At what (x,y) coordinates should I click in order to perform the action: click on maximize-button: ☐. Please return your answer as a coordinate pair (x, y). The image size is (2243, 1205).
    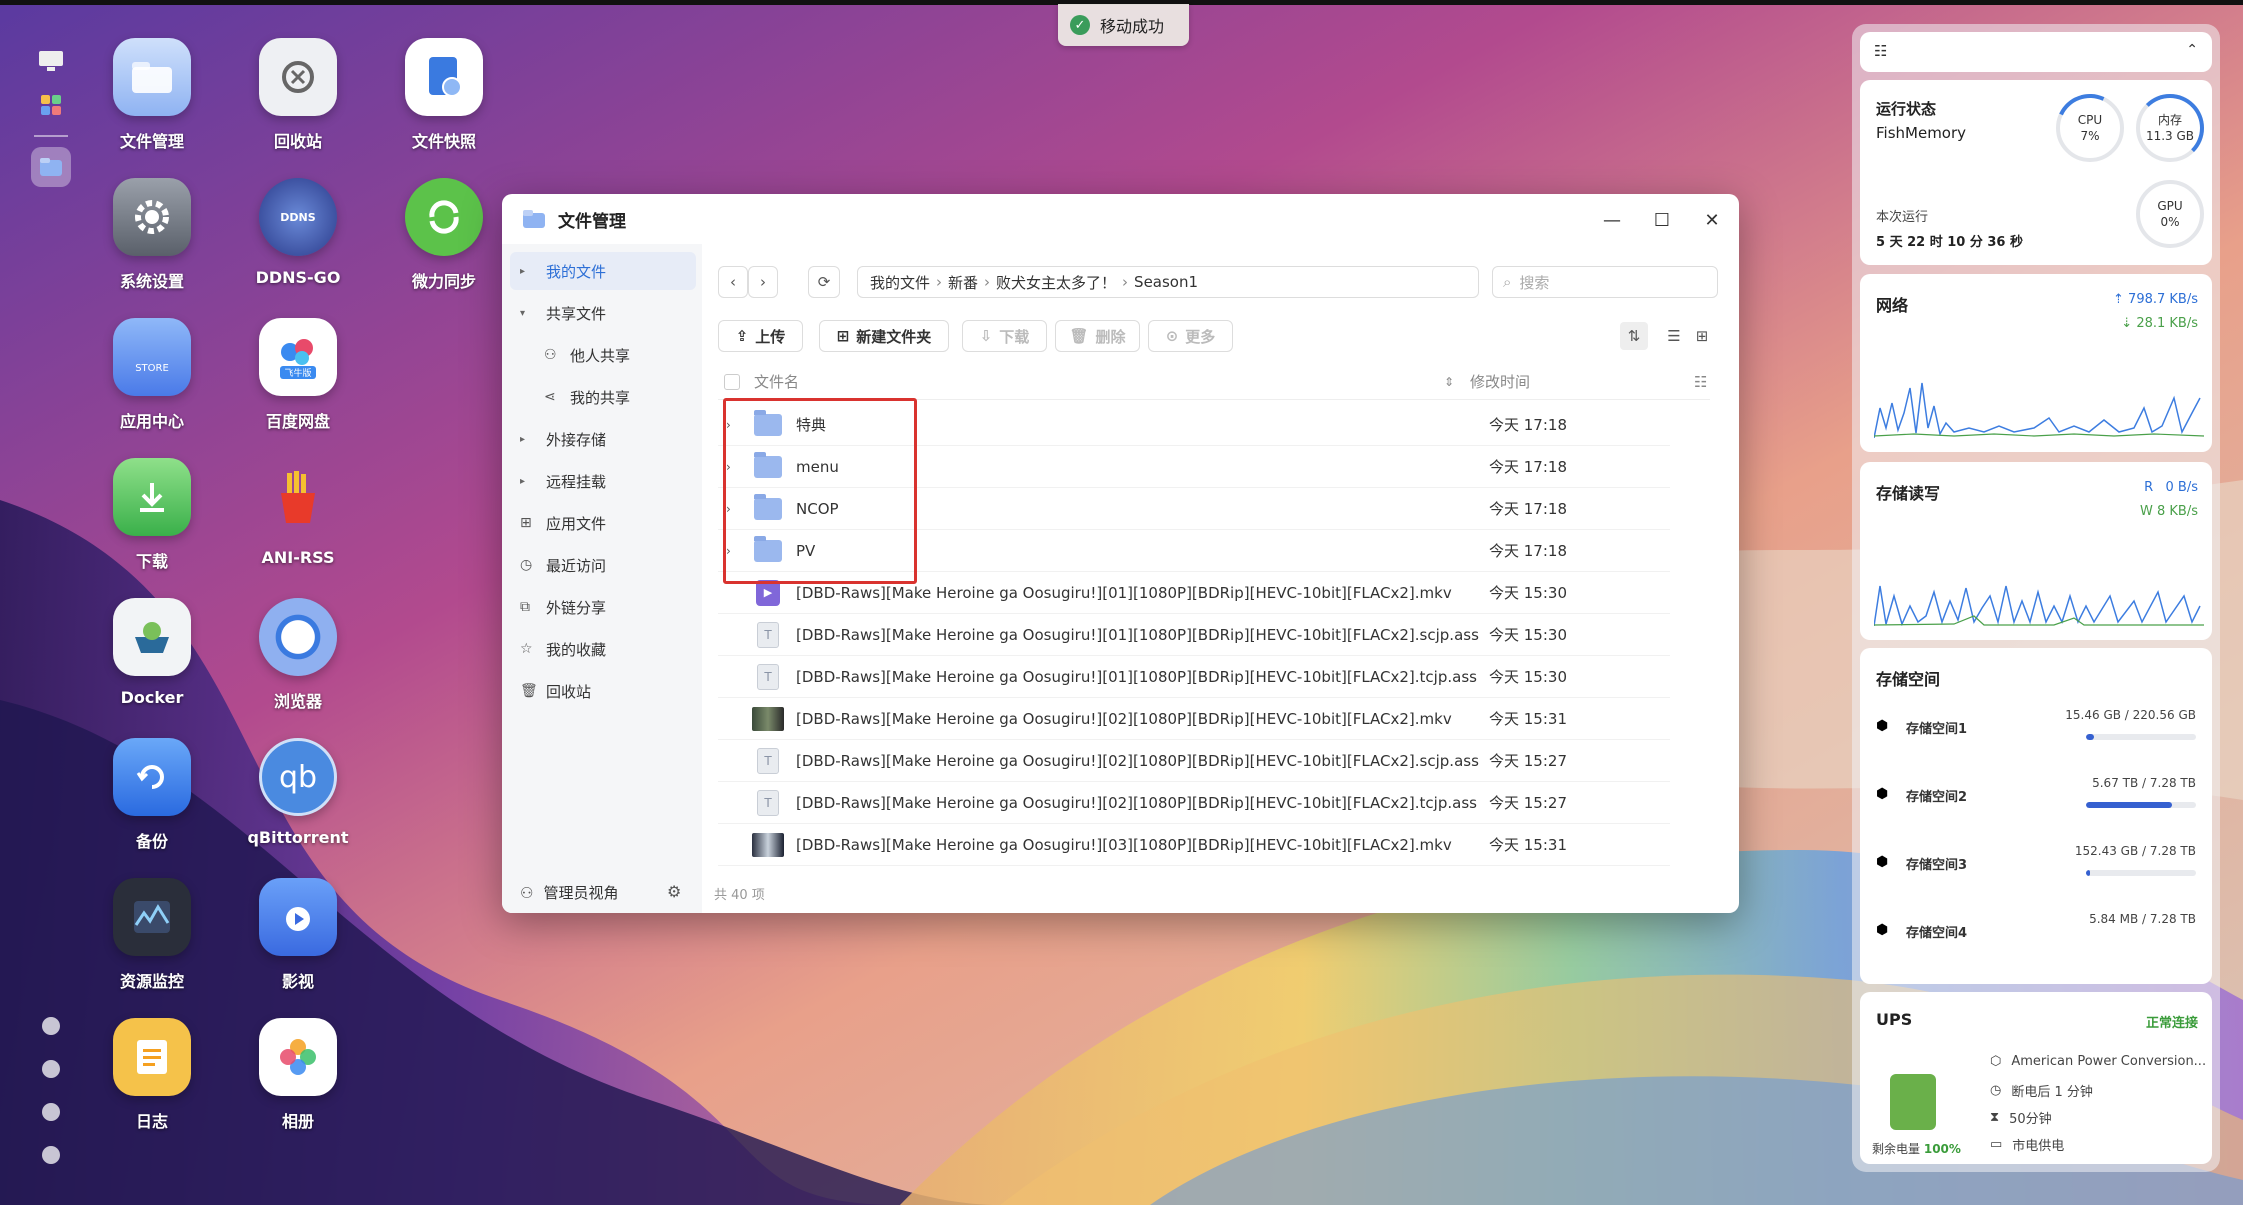
    Looking at the image, I should click on (1662, 220).